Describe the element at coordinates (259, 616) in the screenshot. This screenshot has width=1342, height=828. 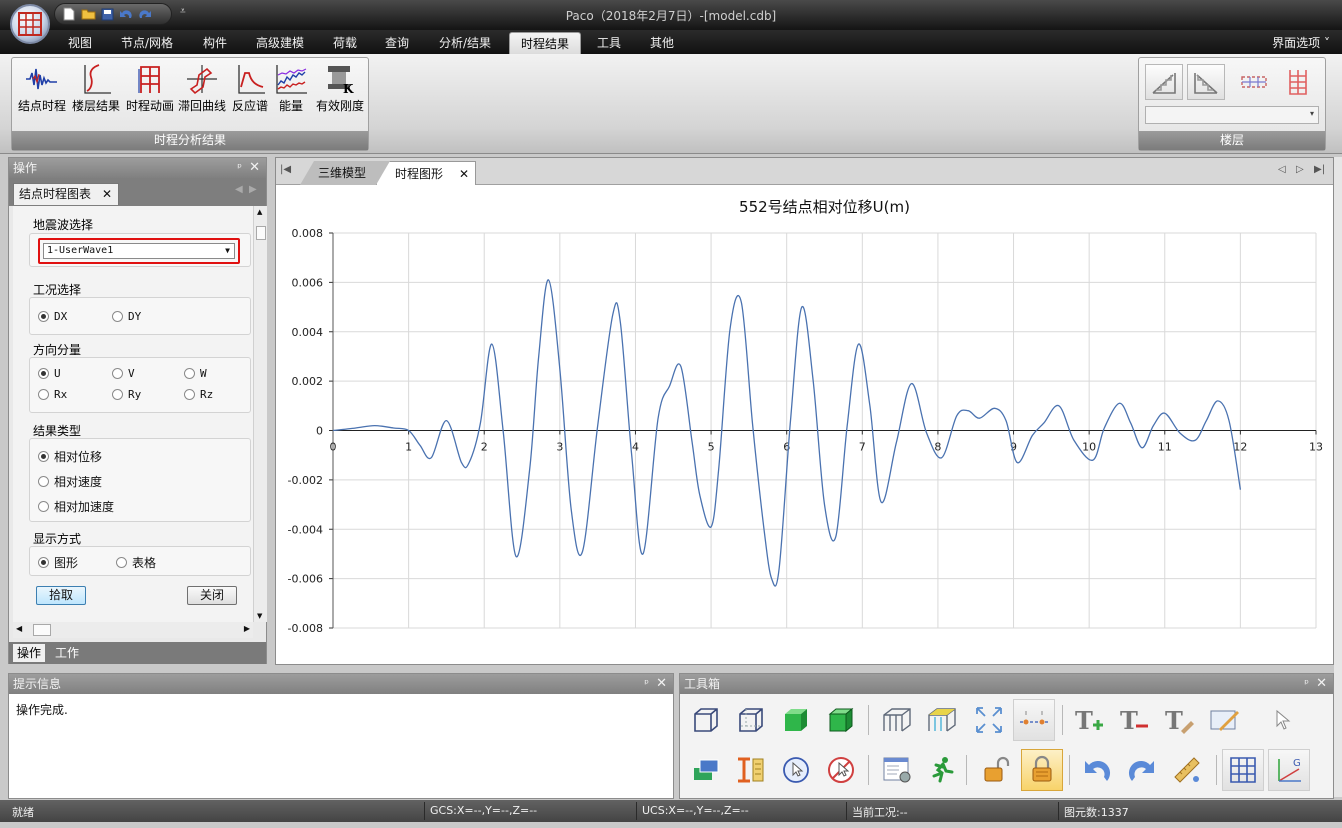
I see `scroll-down-icon: ▼` at that location.